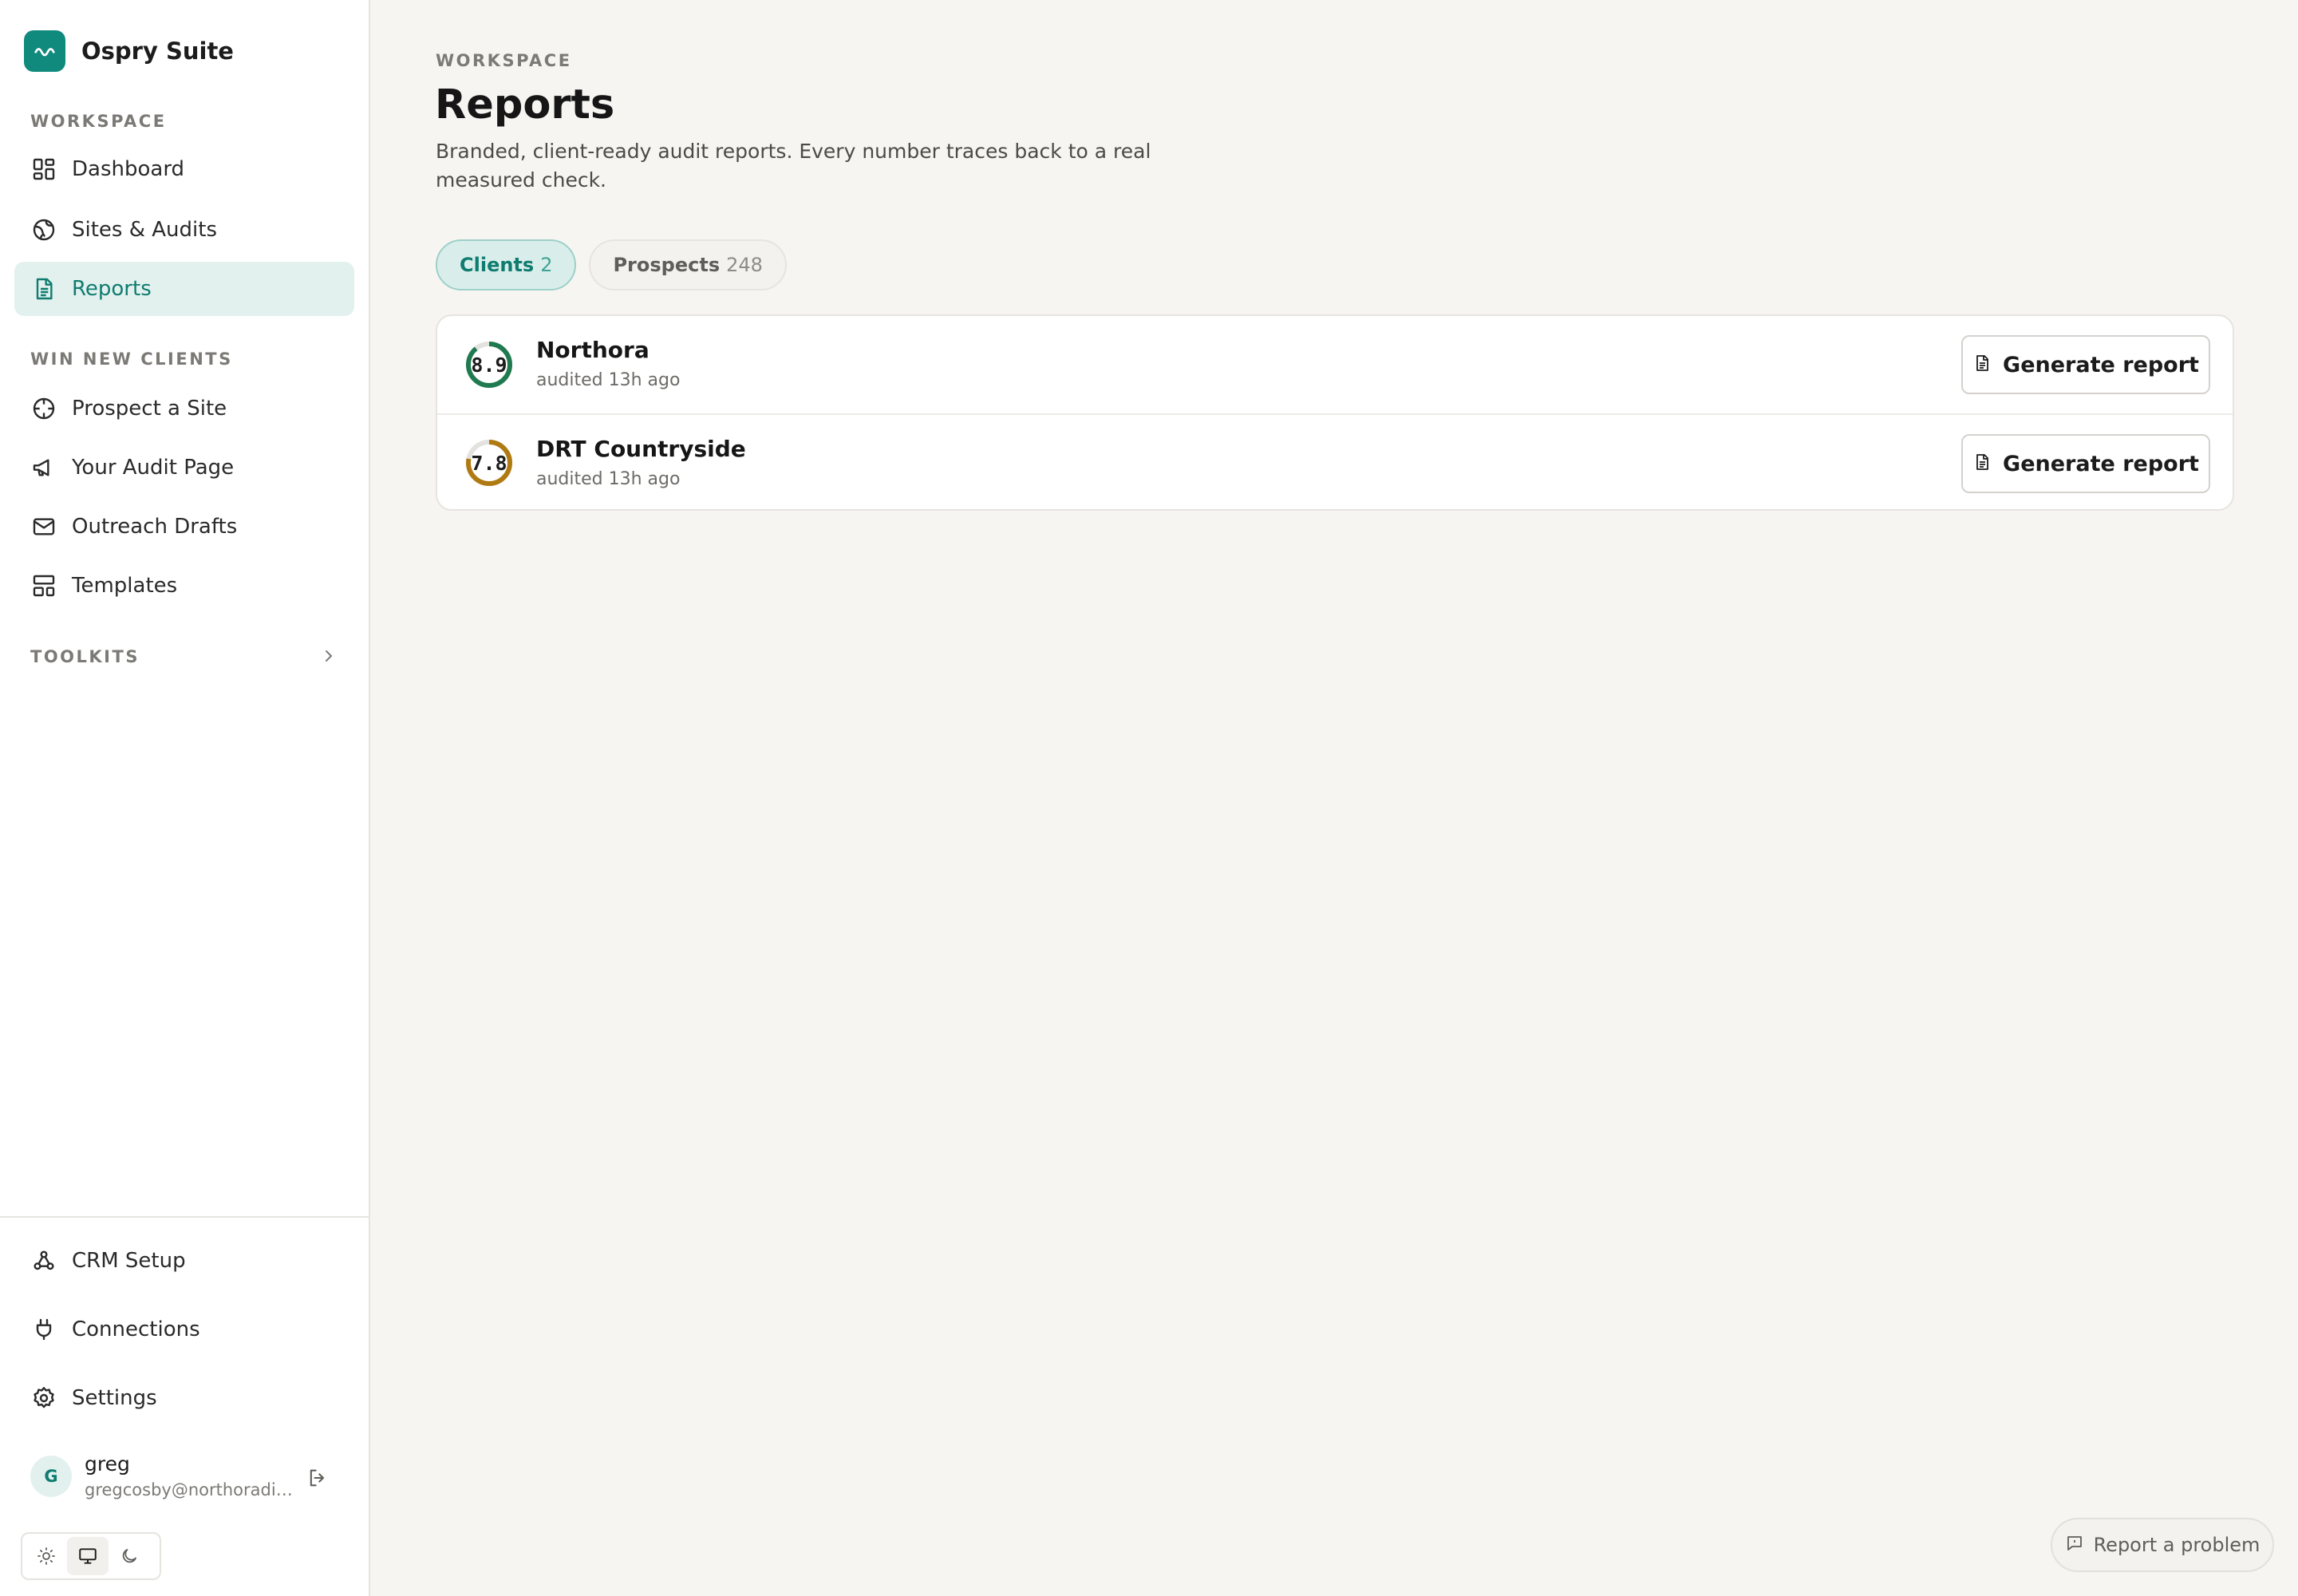 This screenshot has width=2298, height=1596. Describe the element at coordinates (641, 449) in the screenshot. I see `client-name: DRT Countryside` at that location.